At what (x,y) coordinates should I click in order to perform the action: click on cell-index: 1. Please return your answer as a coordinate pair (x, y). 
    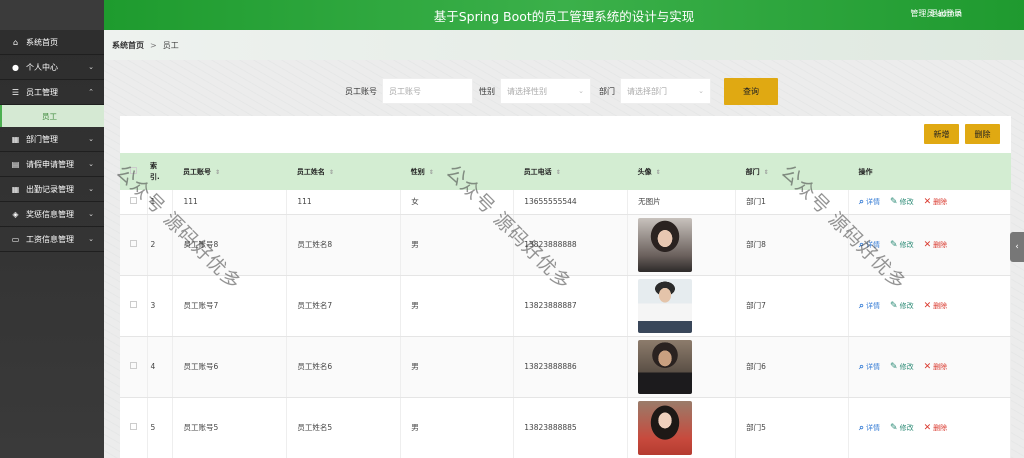
    Looking at the image, I should click on (160, 202).